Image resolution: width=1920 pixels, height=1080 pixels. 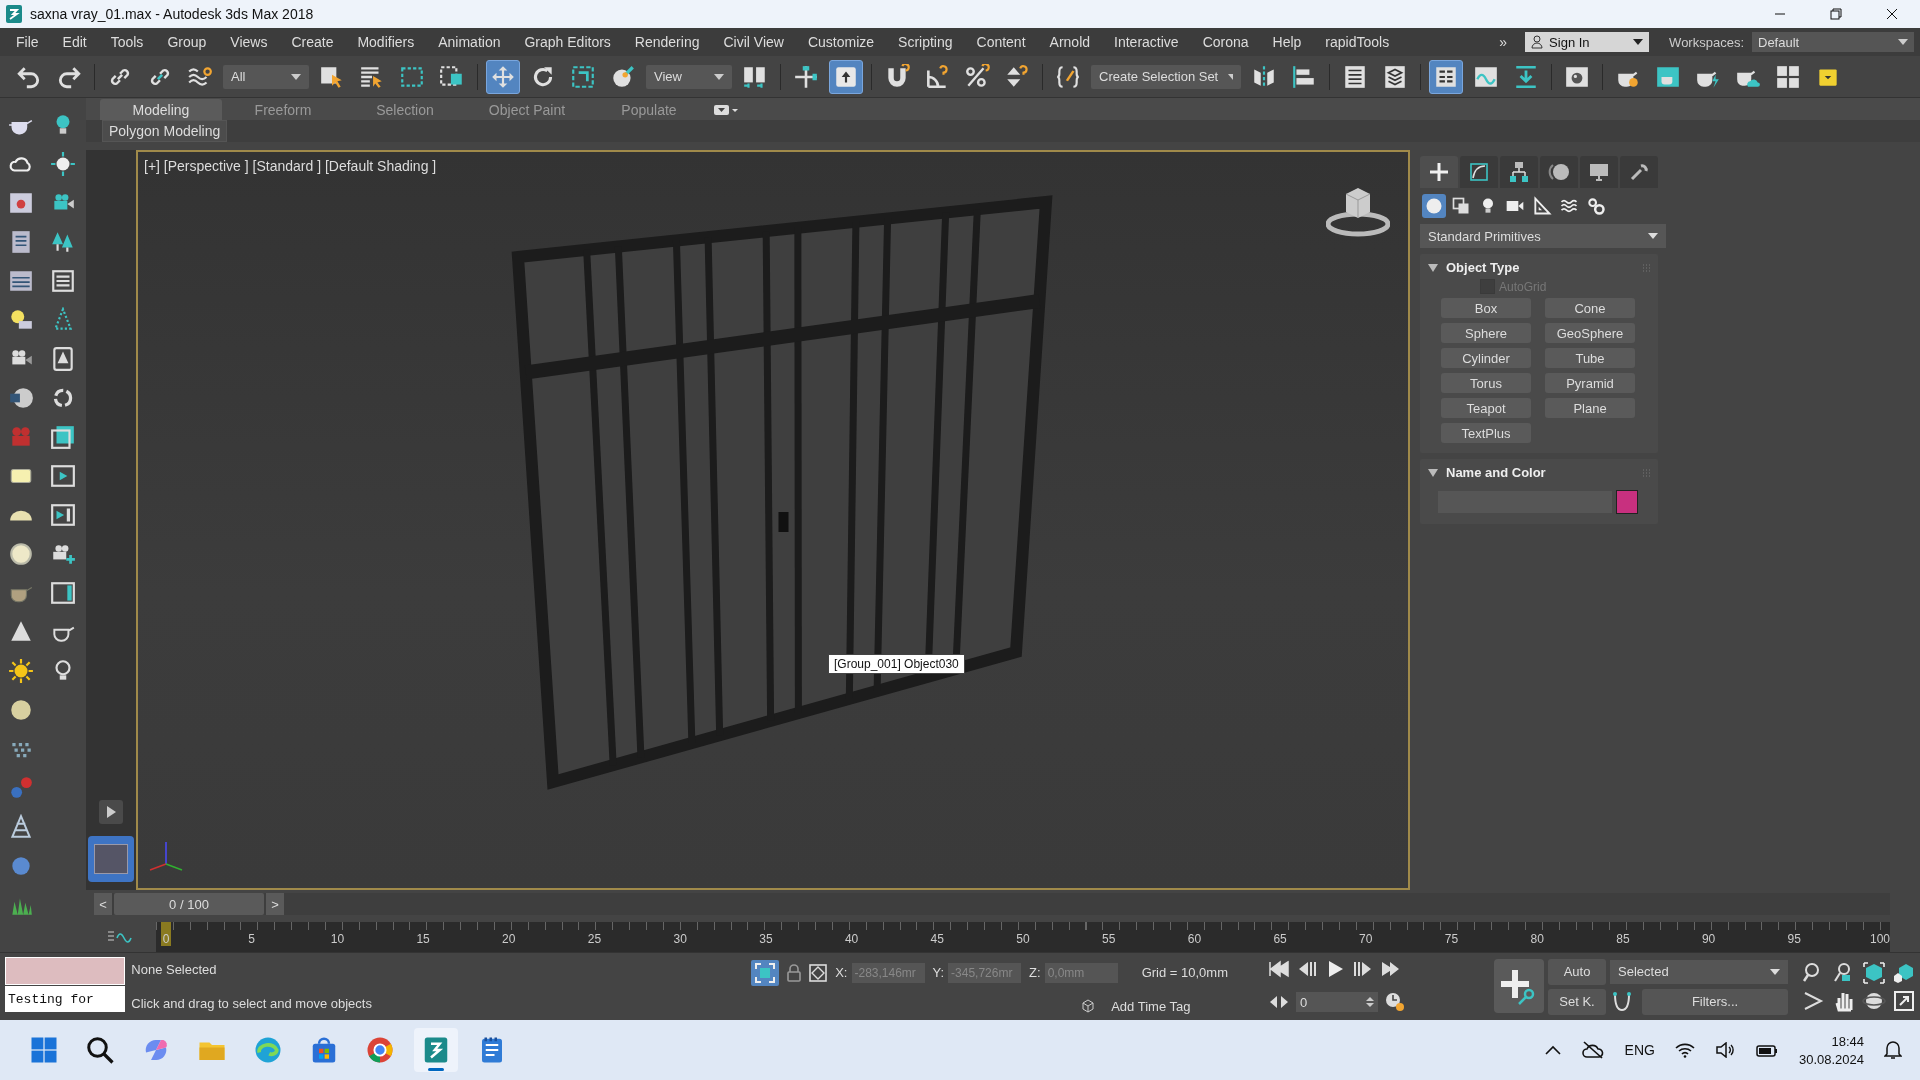 I want to click on menu-item: Corona, so click(x=1225, y=42).